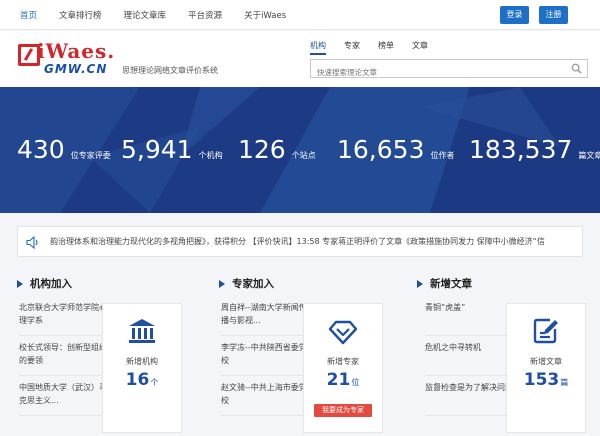  What do you see at coordinates (553, 15) in the screenshot?
I see `register-button: 注册` at bounding box center [553, 15].